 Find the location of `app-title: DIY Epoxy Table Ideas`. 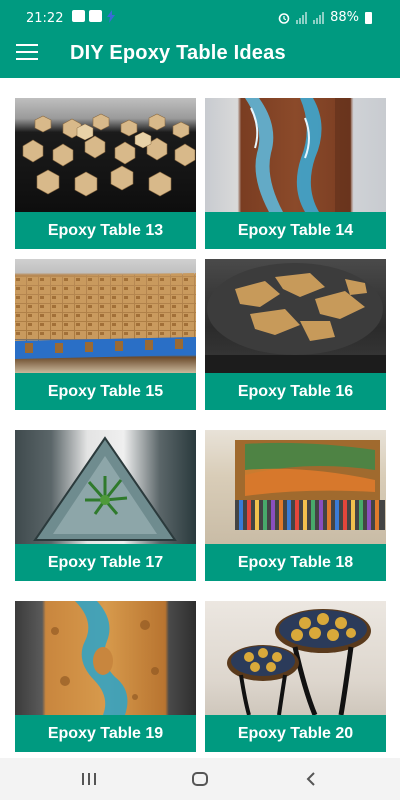

app-title: DIY Epoxy Table Ideas is located at coordinates (178, 53).